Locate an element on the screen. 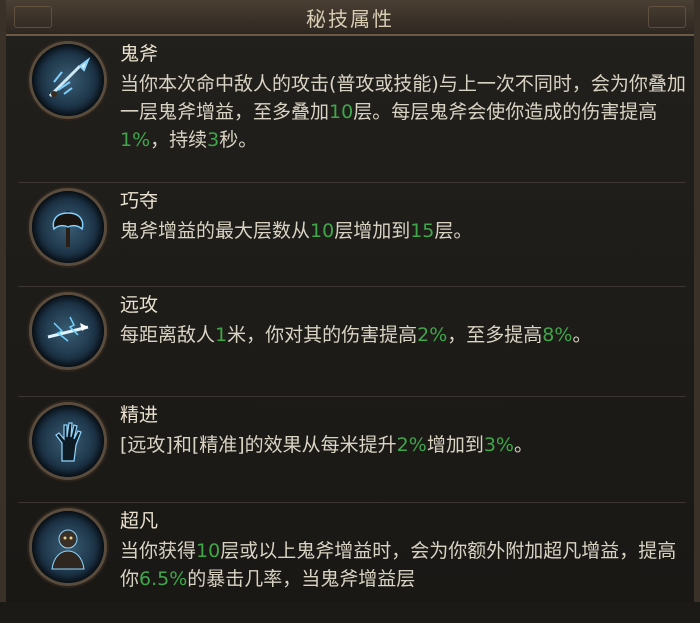 The width and height of the screenshot is (700, 623). description-text: 层增加到 is located at coordinates (372, 231).